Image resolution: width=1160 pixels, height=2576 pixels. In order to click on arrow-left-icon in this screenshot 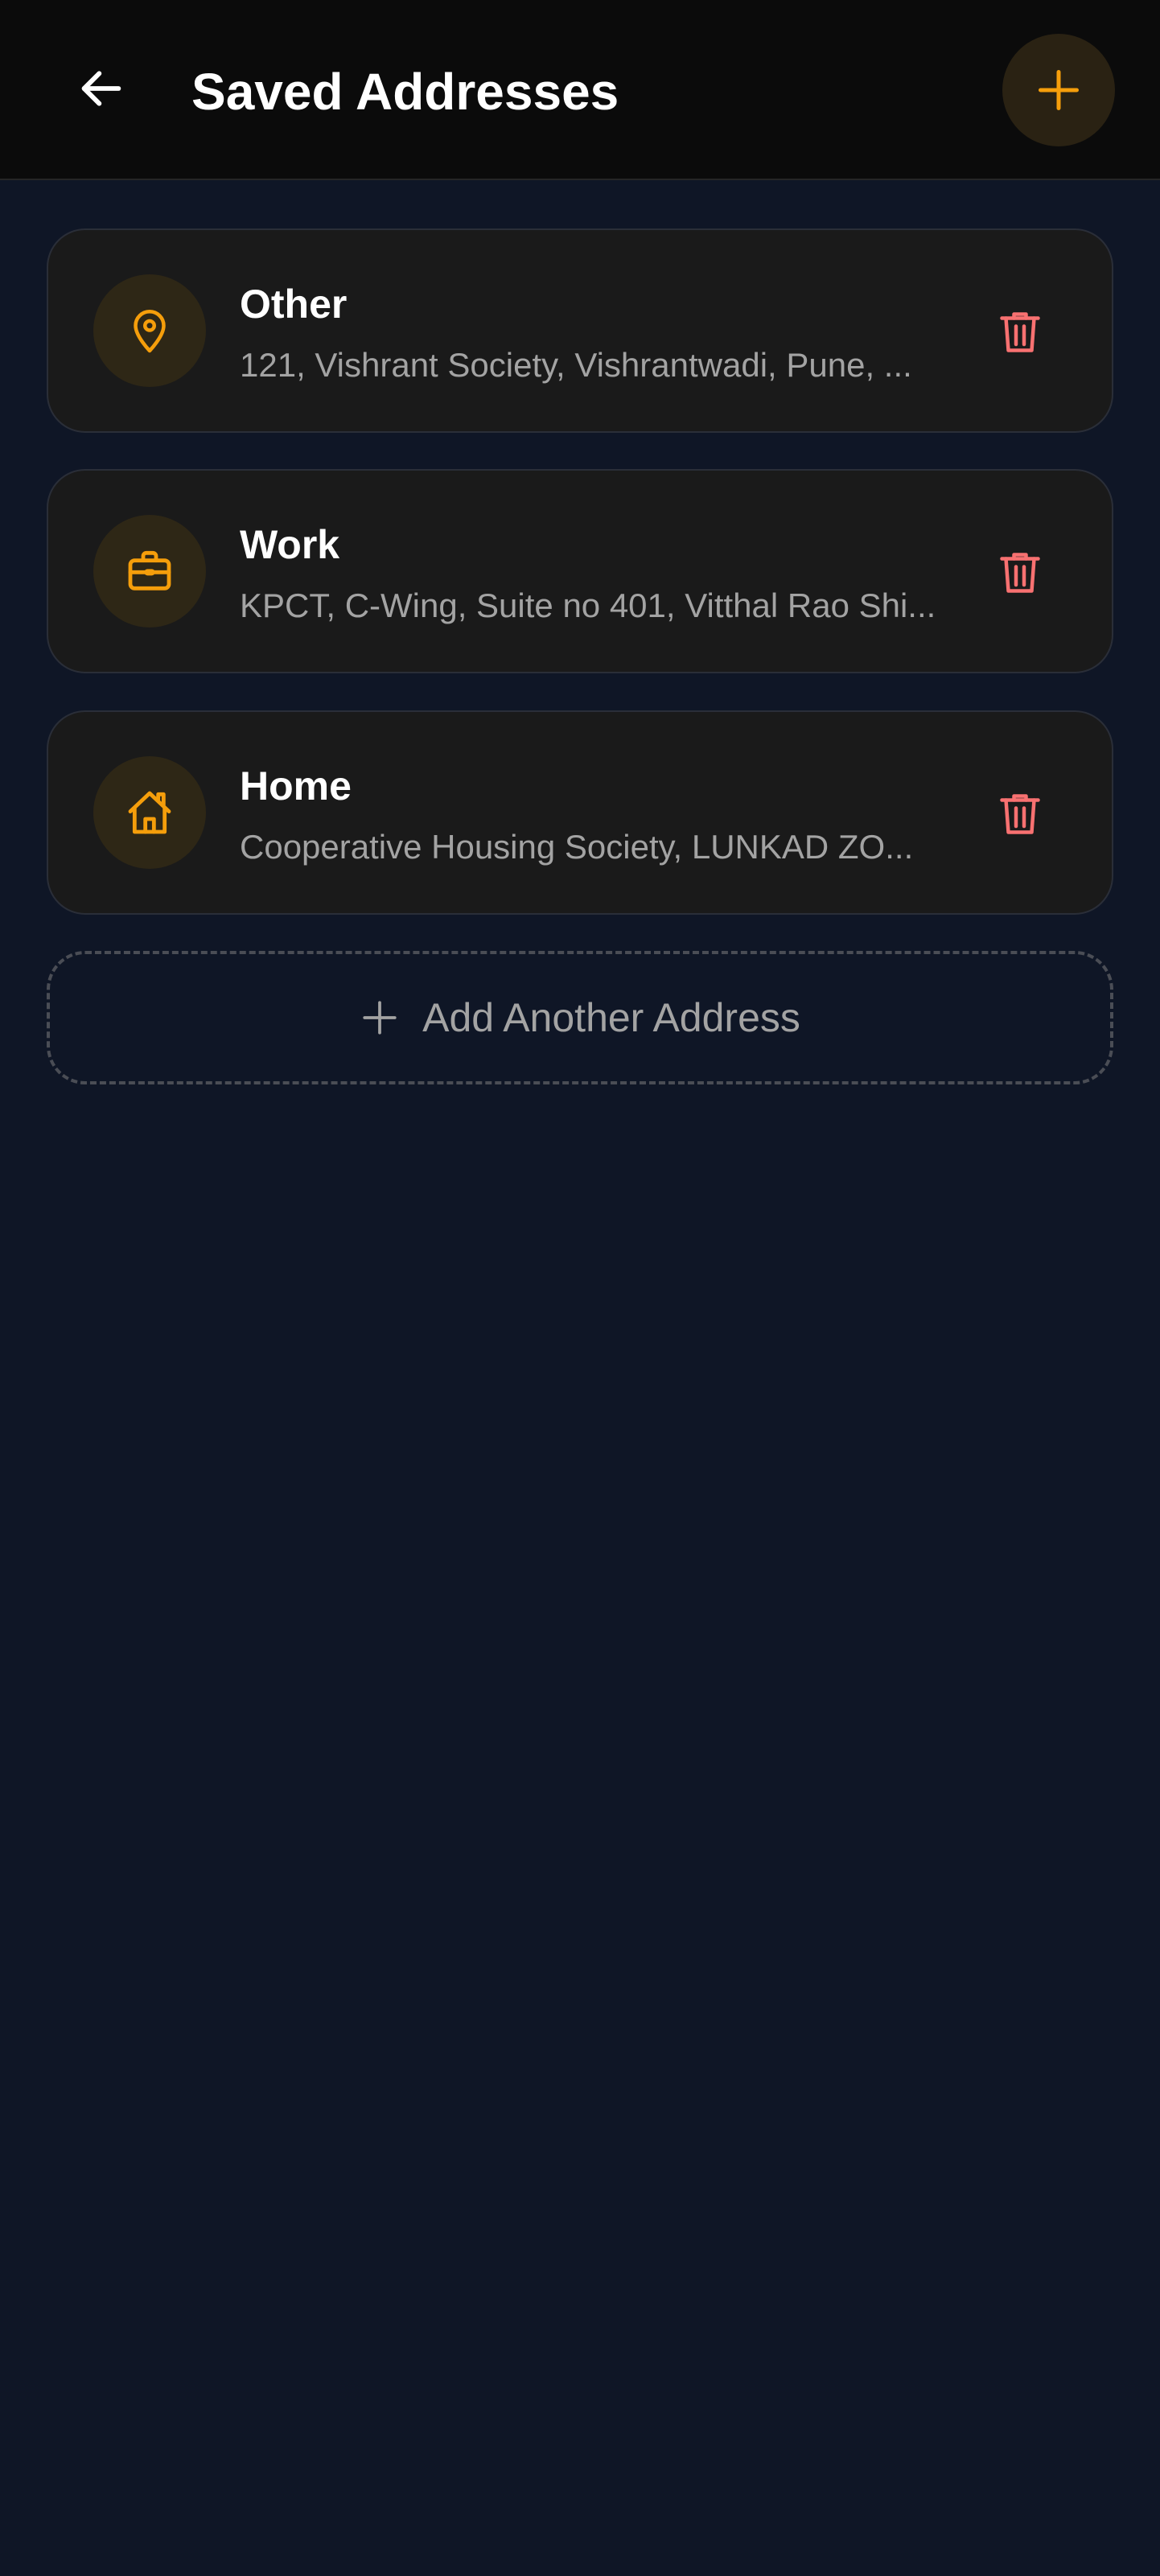, I will do `click(101, 88)`.